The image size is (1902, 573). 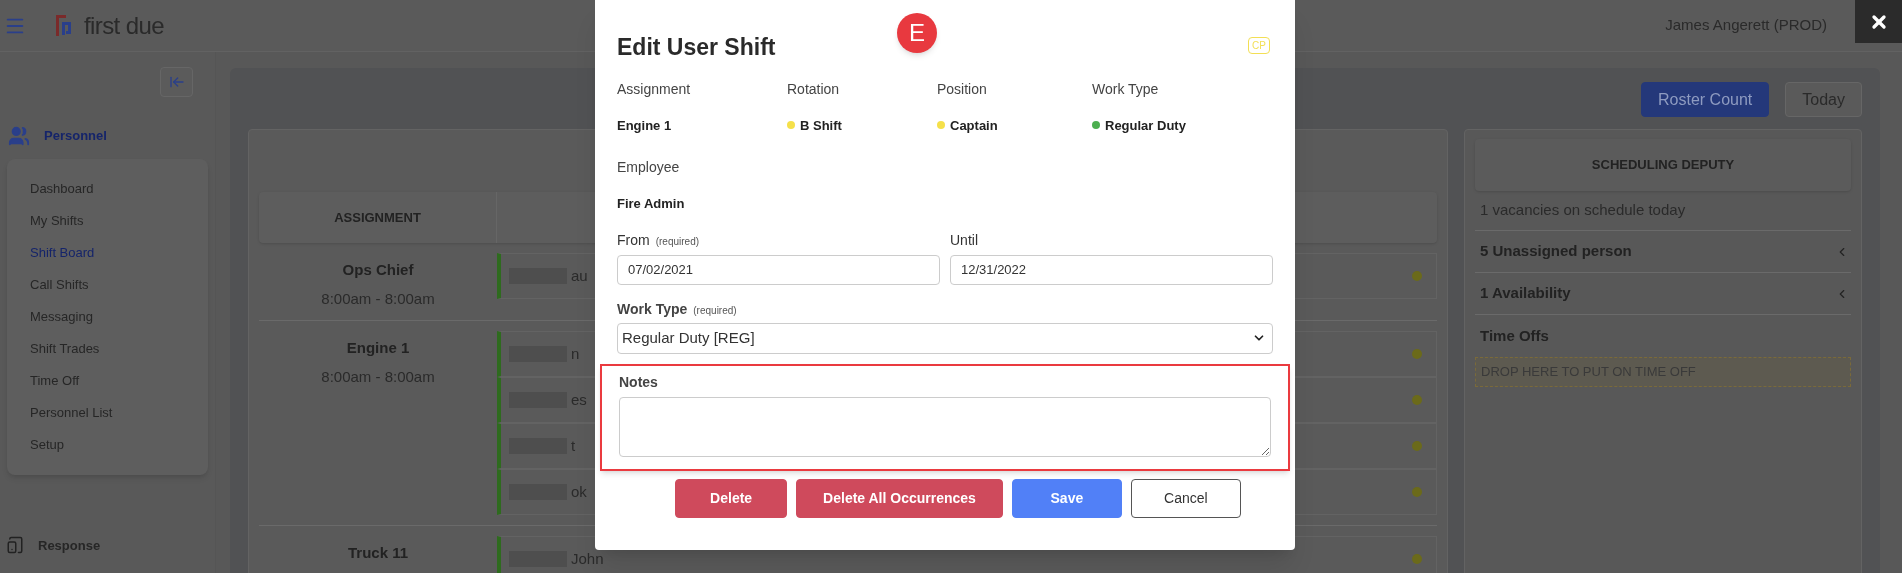 What do you see at coordinates (633, 240) in the screenshot?
I see `field-label: From` at bounding box center [633, 240].